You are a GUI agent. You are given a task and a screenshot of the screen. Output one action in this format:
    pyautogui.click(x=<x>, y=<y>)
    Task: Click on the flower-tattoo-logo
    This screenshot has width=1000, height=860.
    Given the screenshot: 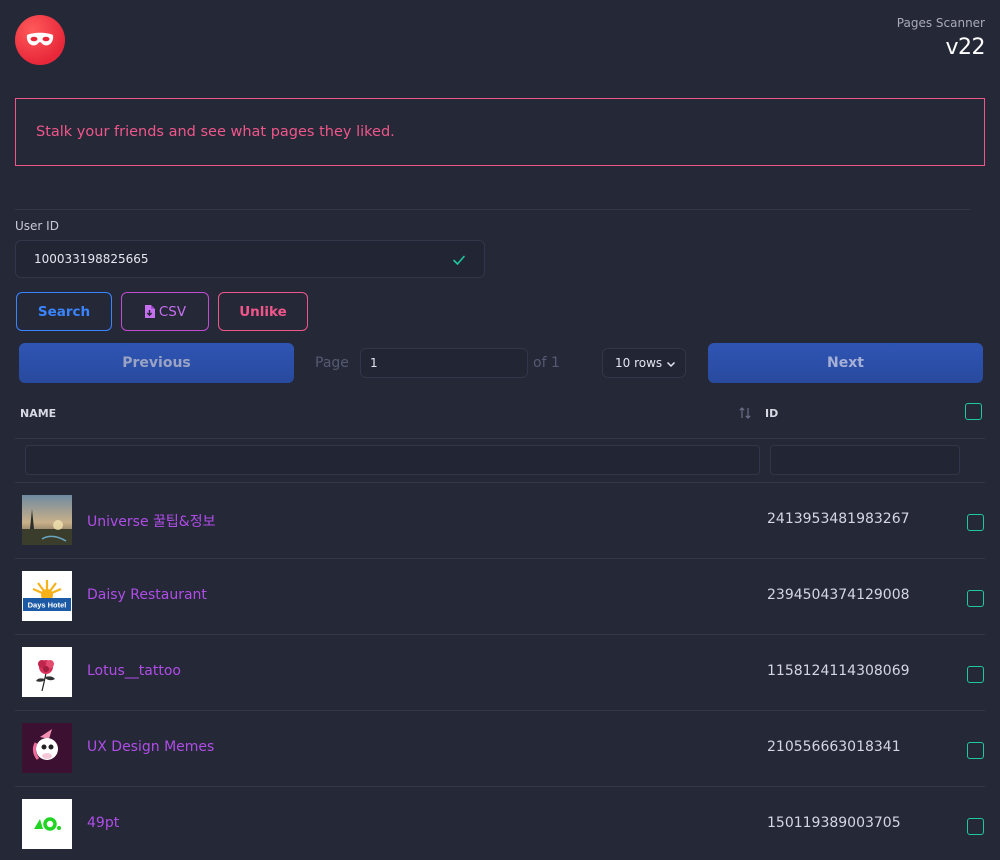 What is the action you would take?
    pyautogui.click(x=45, y=676)
    